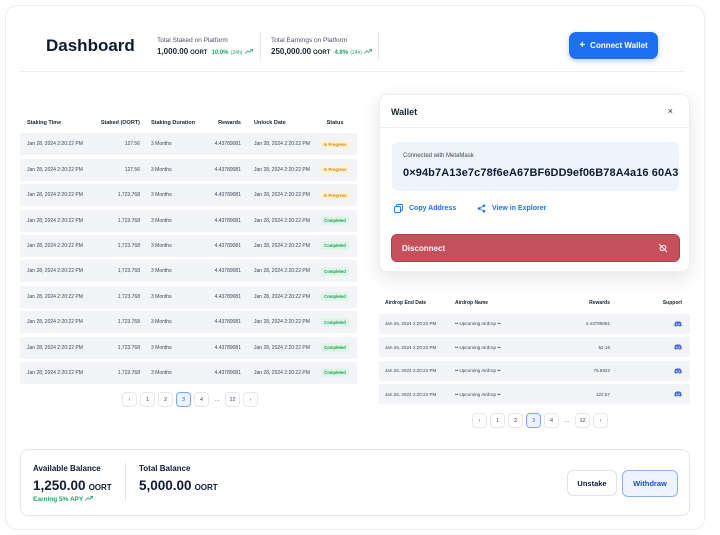  I want to click on rewards: 122.57, so click(602, 394).